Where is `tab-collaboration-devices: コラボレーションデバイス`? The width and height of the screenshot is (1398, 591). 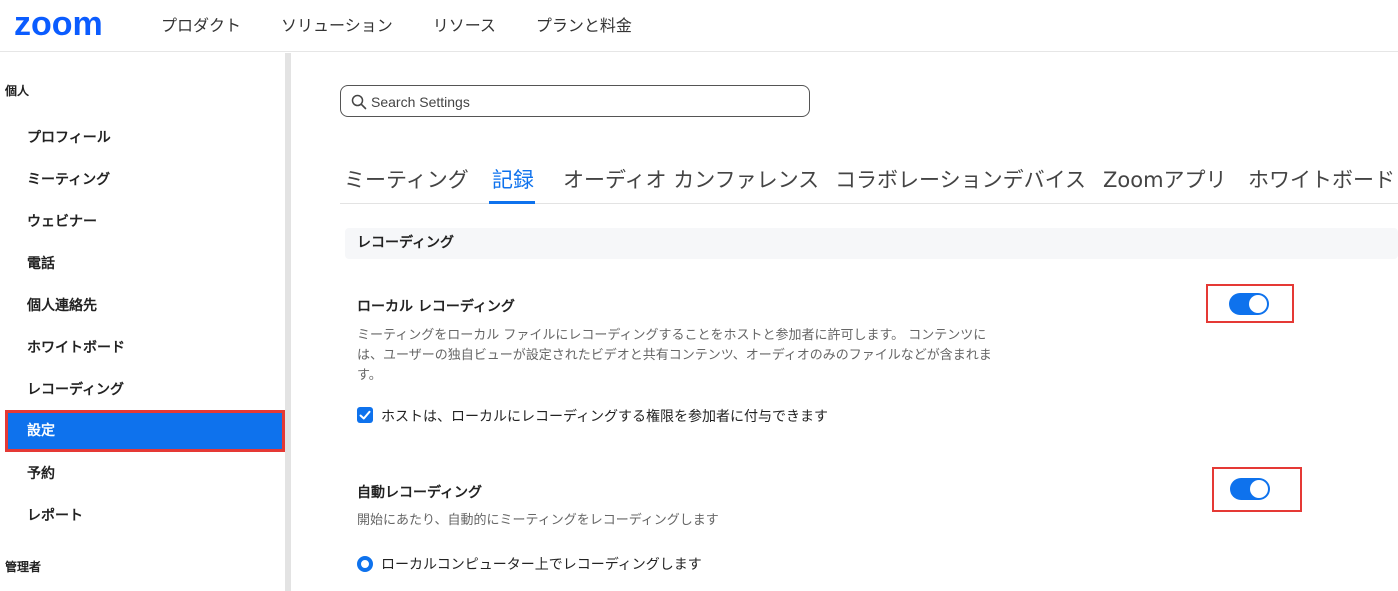
tab-collaboration-devices: コラボレーションデバイス is located at coordinates (960, 179).